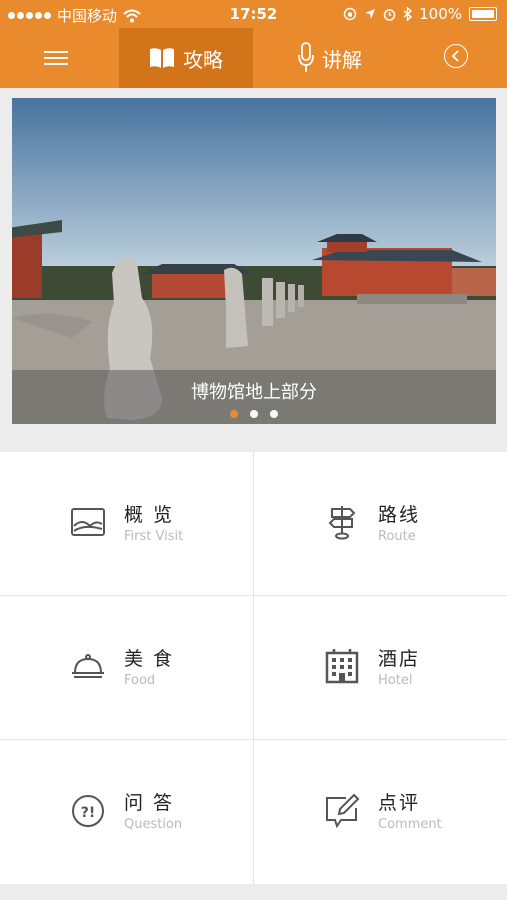 The height and width of the screenshot is (900, 507). I want to click on question-icon: ?!, so click(88, 811).